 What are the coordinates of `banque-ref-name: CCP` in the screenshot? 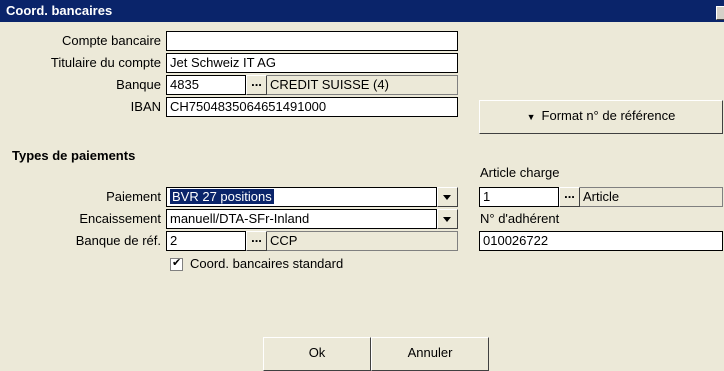 It's located at (362, 241).